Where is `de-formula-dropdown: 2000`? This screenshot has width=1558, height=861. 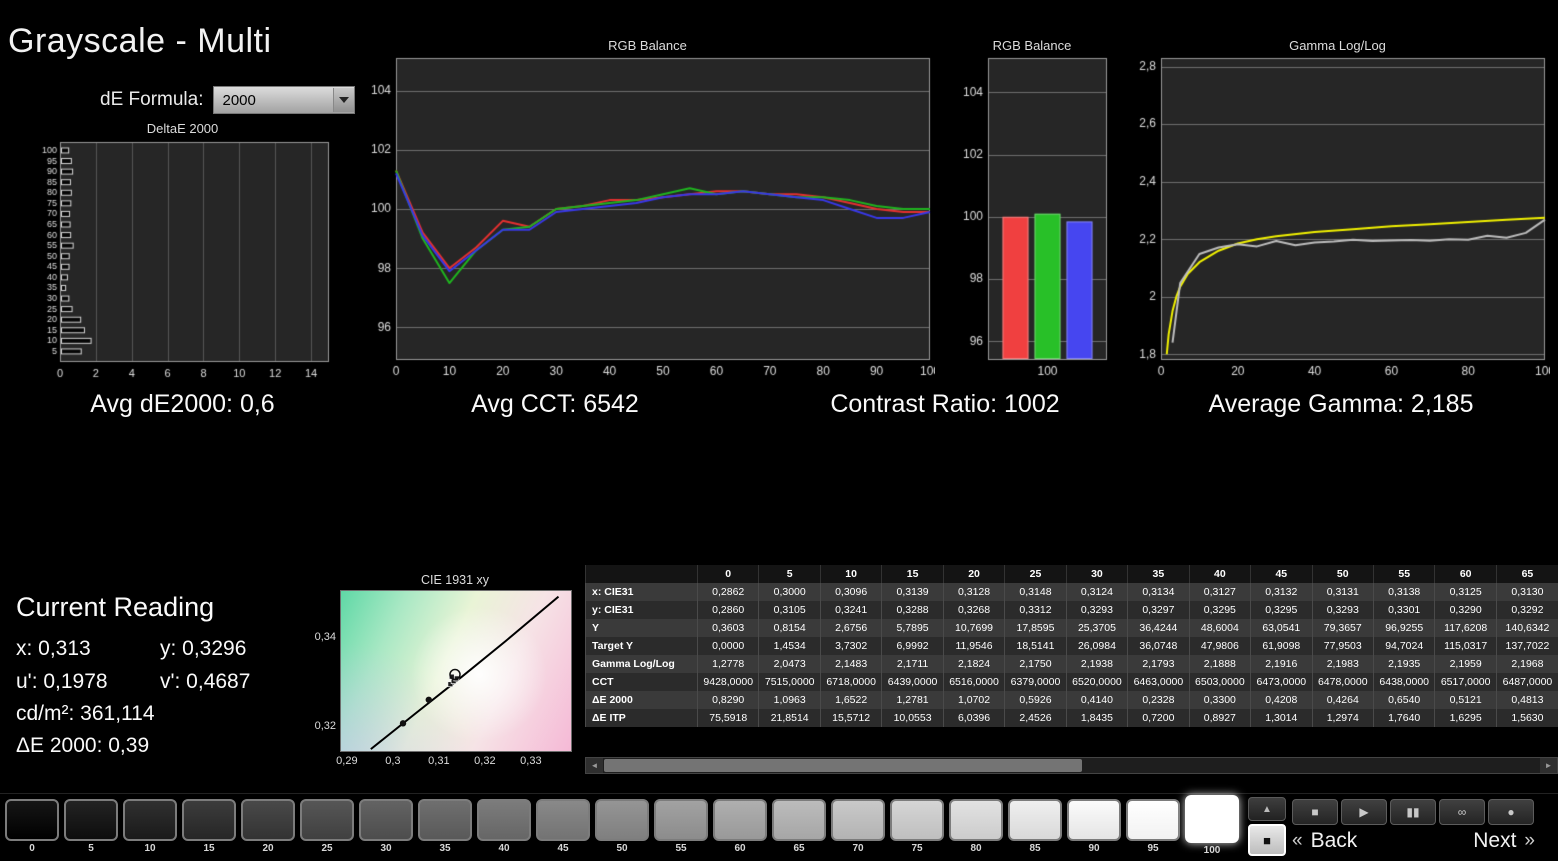
de-formula-dropdown: 2000 is located at coordinates (284, 100).